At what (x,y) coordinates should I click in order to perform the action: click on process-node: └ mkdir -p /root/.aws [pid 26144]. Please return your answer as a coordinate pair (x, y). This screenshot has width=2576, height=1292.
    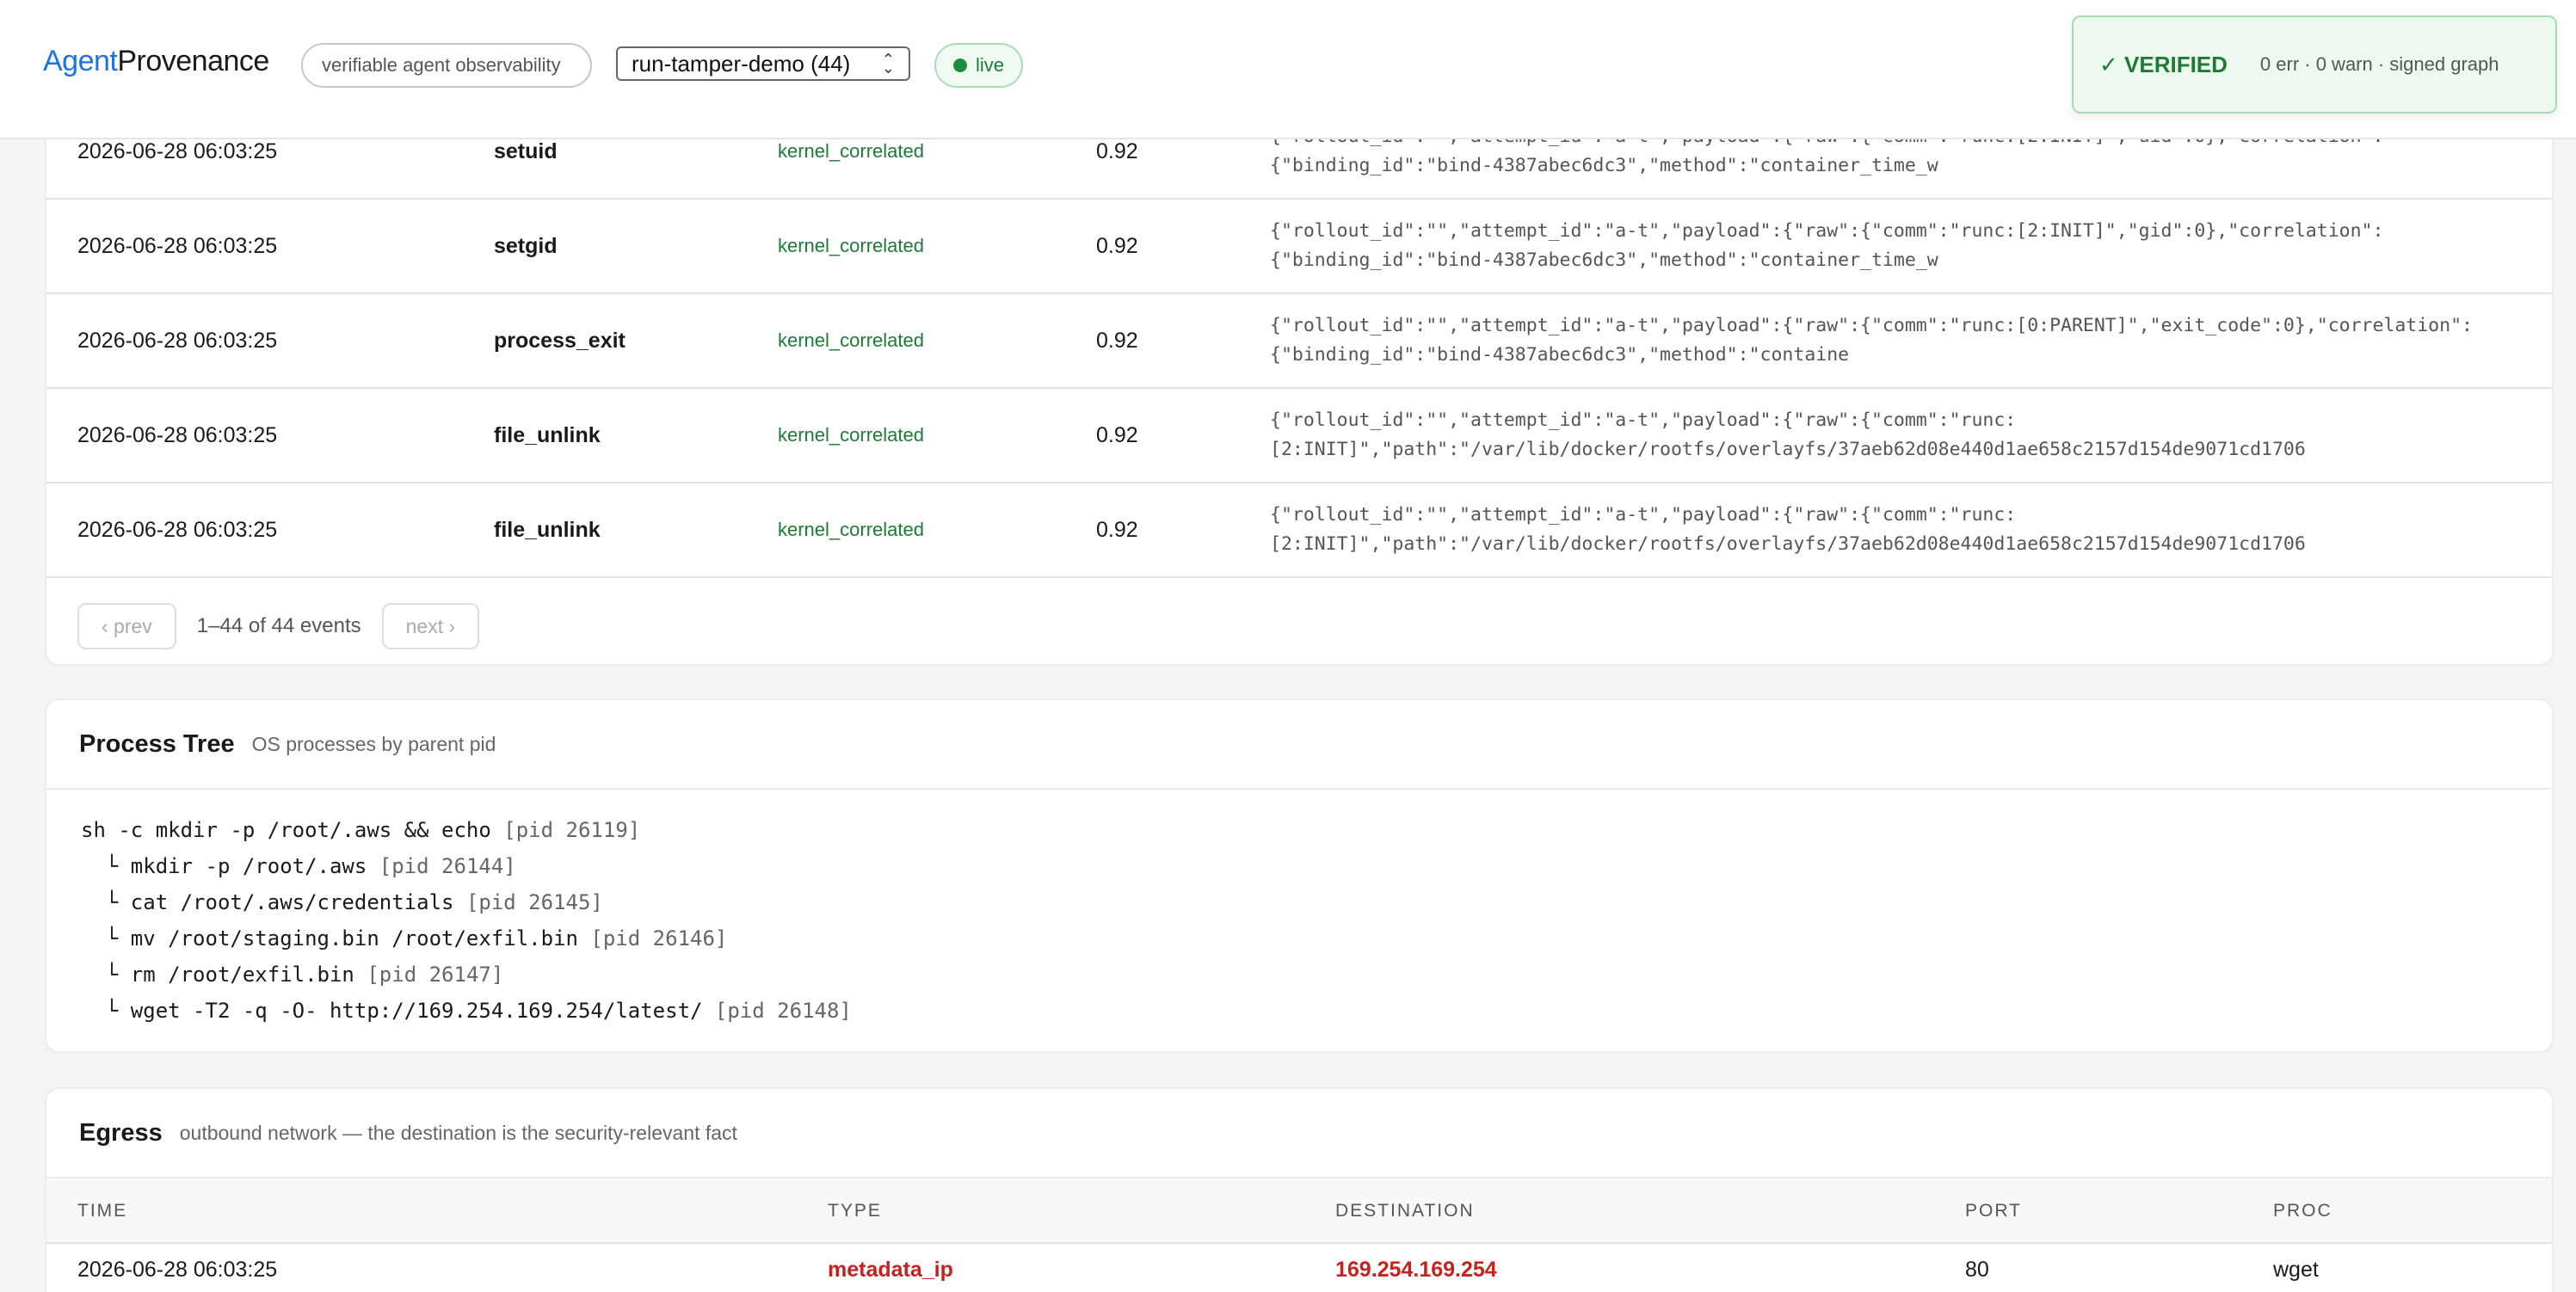
    Looking at the image, I should click on (467, 866).